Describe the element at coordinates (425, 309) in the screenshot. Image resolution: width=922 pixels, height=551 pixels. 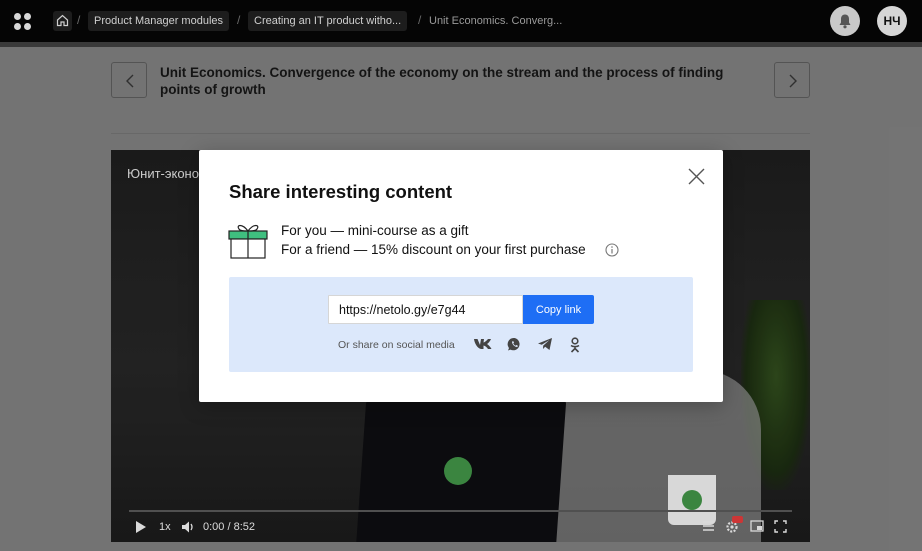
I see `share-link-field` at that location.